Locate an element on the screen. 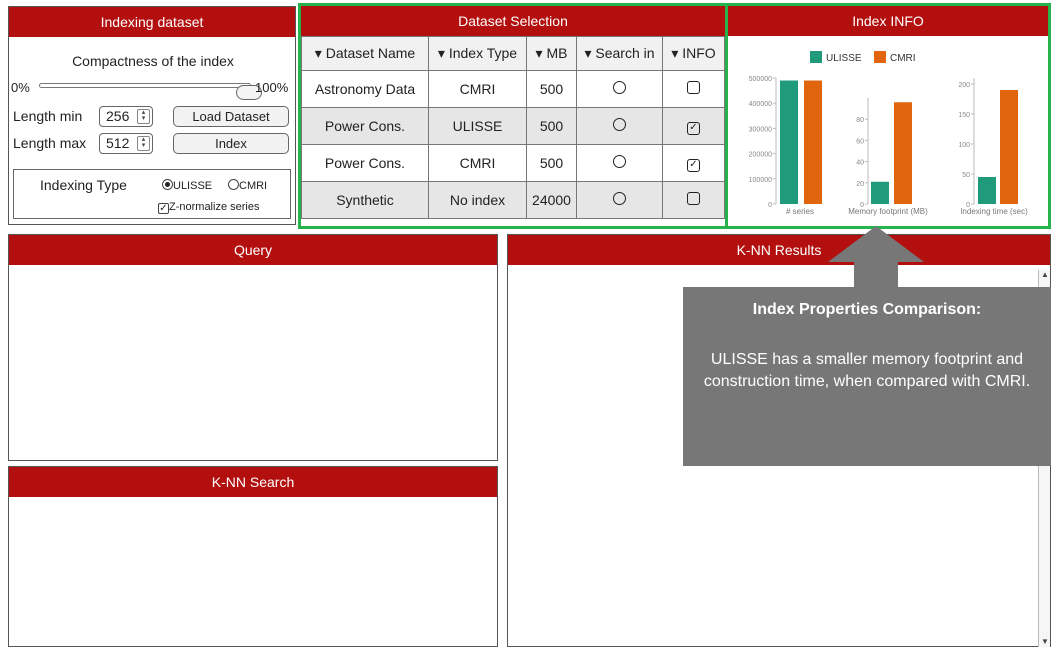 This screenshot has width=1051, height=647. column-header-dataset-name: ▾ Dataset Name is located at coordinates (365, 53).